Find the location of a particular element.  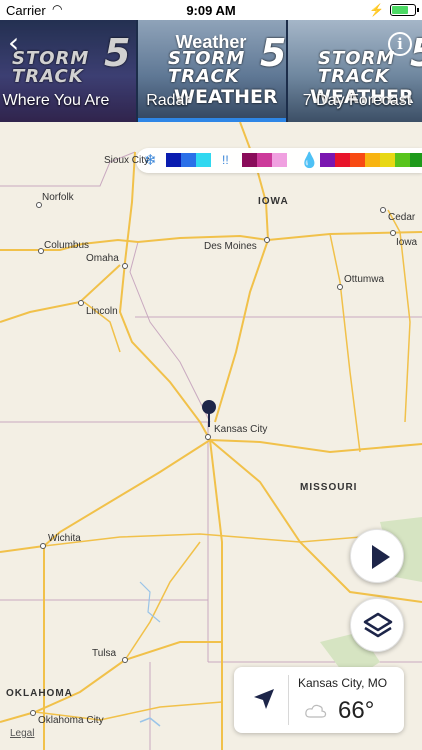

layers-button is located at coordinates (377, 625).